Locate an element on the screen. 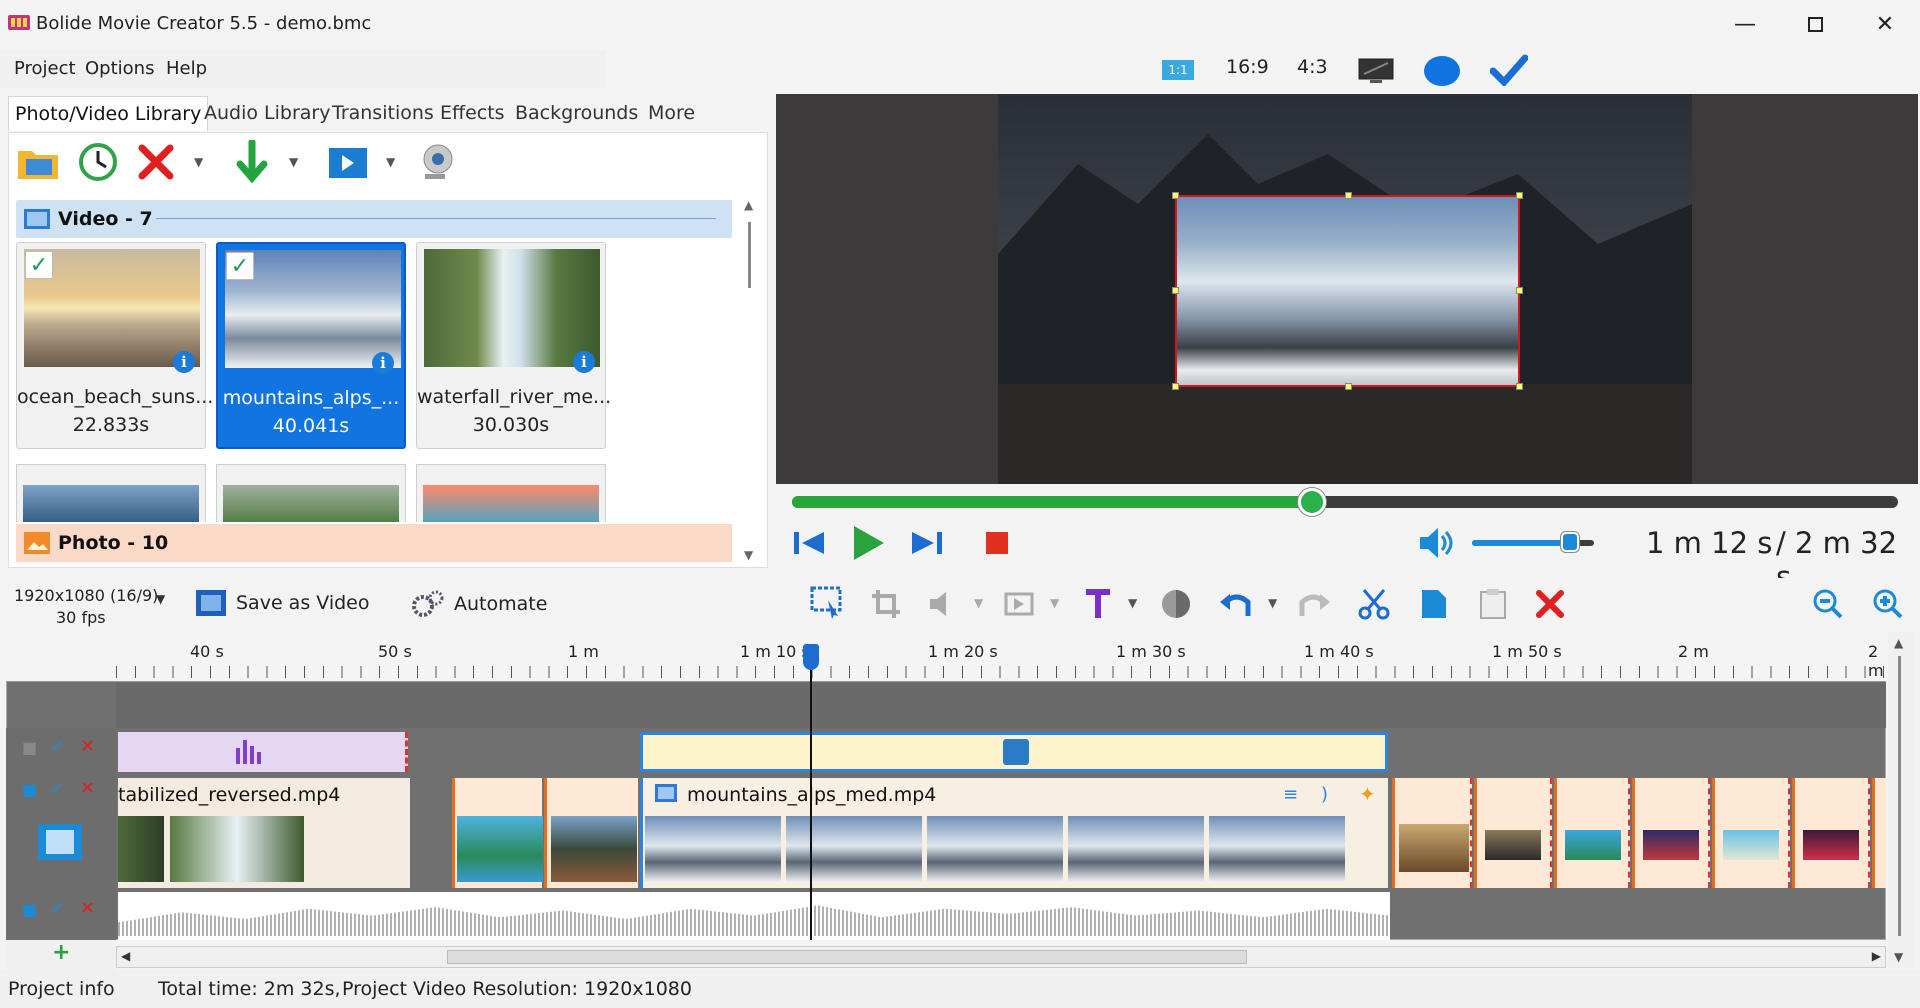  library-item: ✓ i mountains_alps_... 40.041s is located at coordinates (311, 345).